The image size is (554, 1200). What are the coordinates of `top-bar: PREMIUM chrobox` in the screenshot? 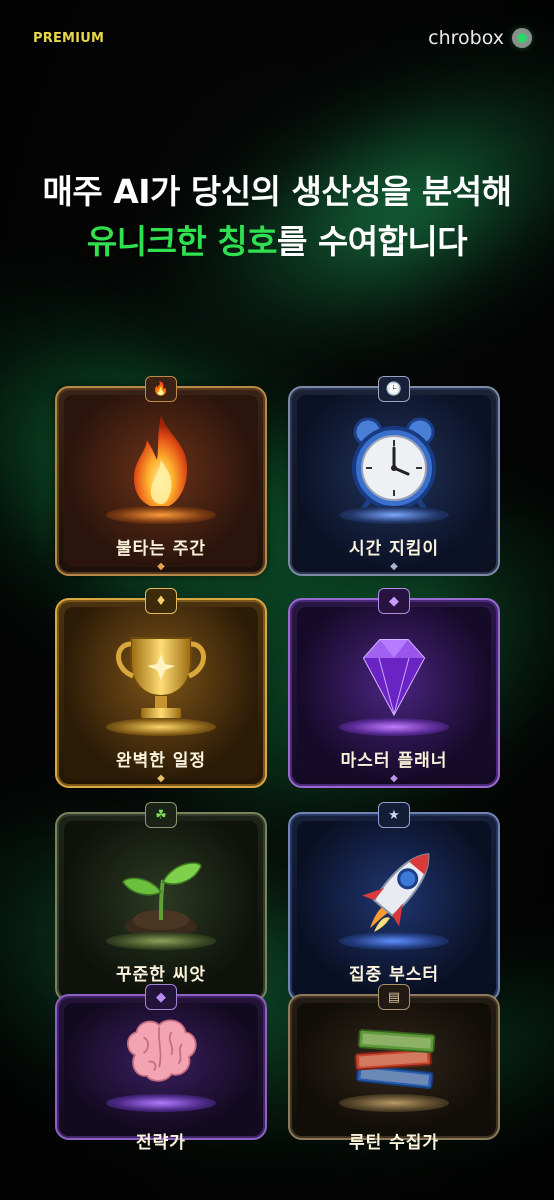 It's located at (277, 40).